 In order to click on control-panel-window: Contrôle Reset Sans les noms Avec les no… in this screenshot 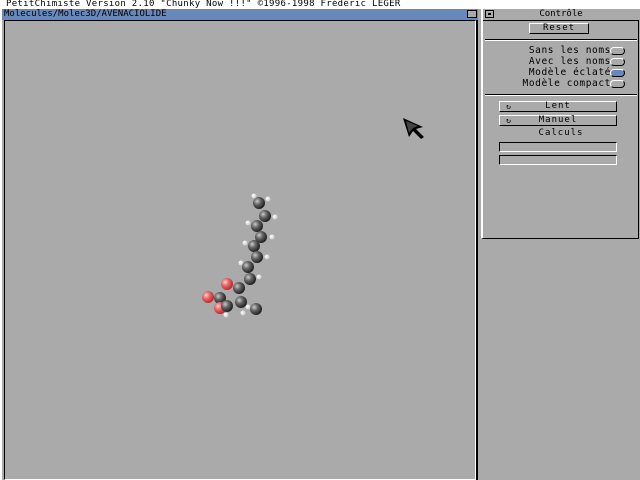, I will do `click(560, 124)`.